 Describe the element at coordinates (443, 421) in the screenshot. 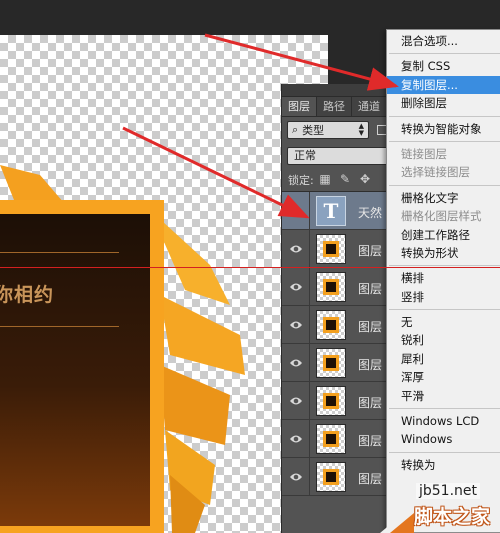

I see `menu-item: Windows LCD` at that location.